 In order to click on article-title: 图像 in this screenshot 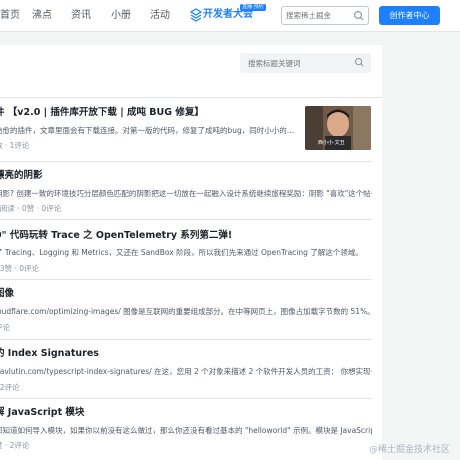, I will do `click(7, 294)`.